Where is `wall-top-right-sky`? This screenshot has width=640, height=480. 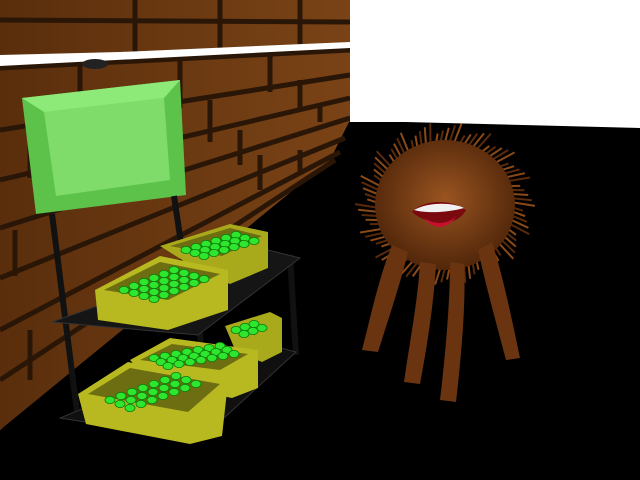 wall-top-right-sky is located at coordinates (495, 61).